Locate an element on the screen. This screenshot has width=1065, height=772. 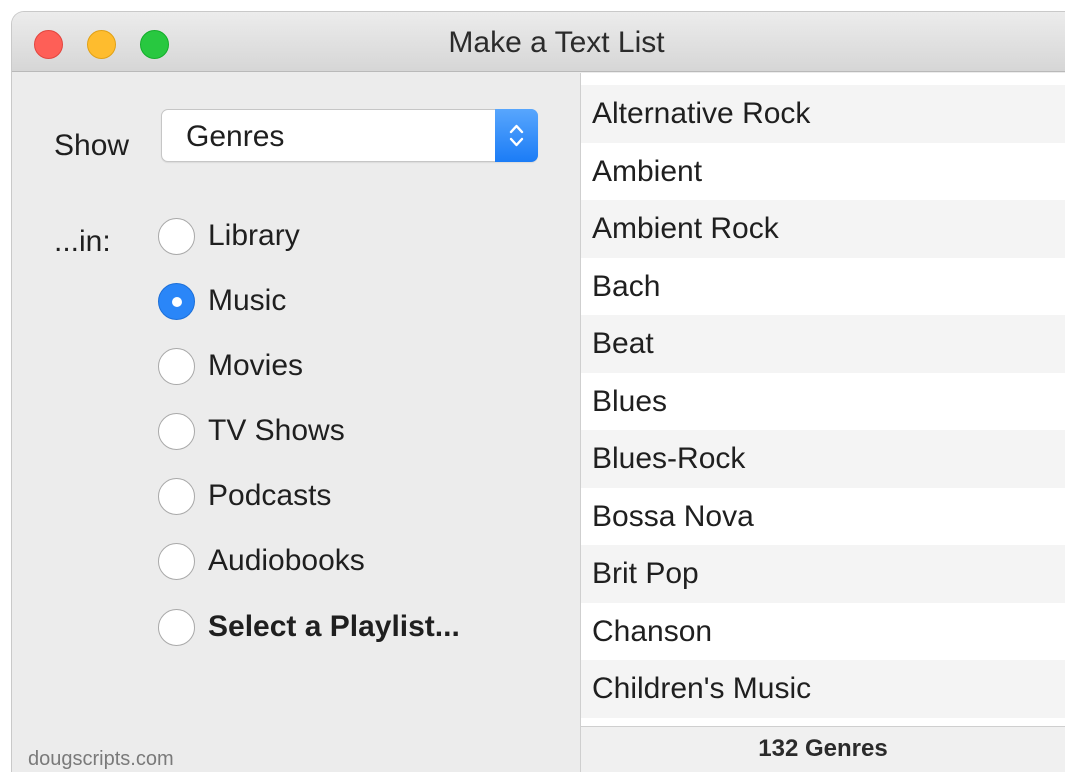
radio-option-label: TV Shows is located at coordinates (276, 430).